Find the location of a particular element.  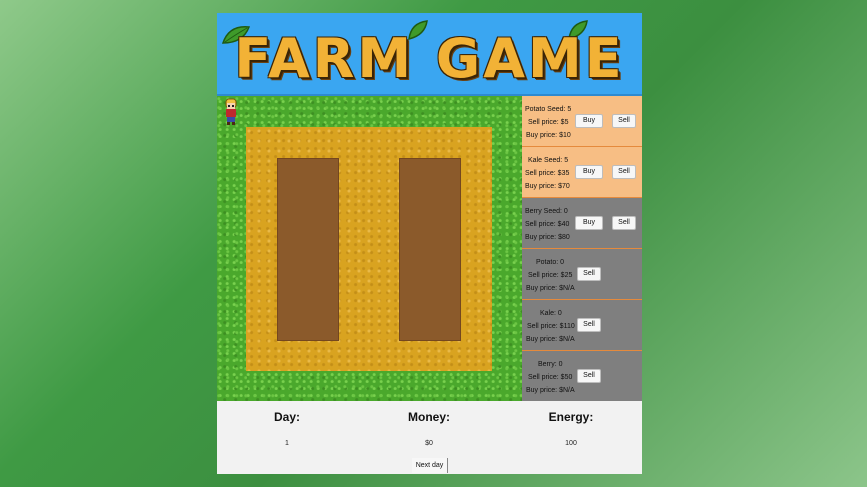

sell-price-label: Sell price: $35 is located at coordinates (547, 173).